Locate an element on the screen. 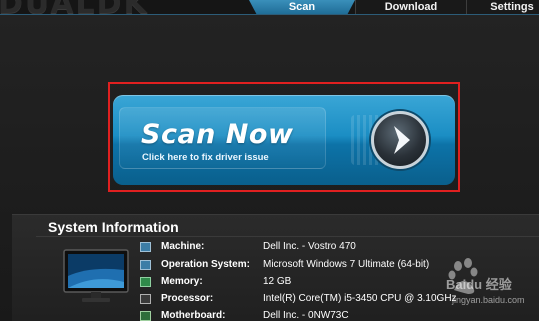 Image resolution: width=539 pixels, height=321 pixels. os-icon is located at coordinates (145, 265).